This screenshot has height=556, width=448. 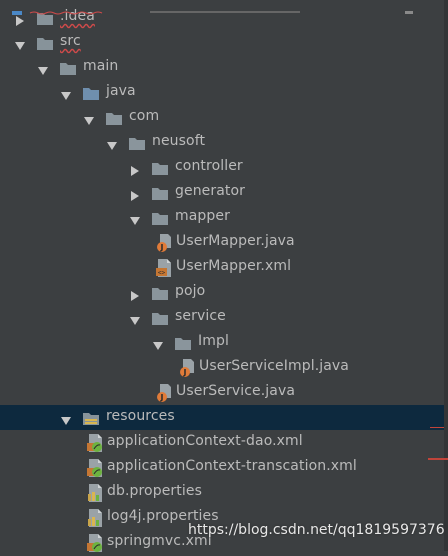 What do you see at coordinates (121, 91) in the screenshot?
I see `tree-item-label: java` at bounding box center [121, 91].